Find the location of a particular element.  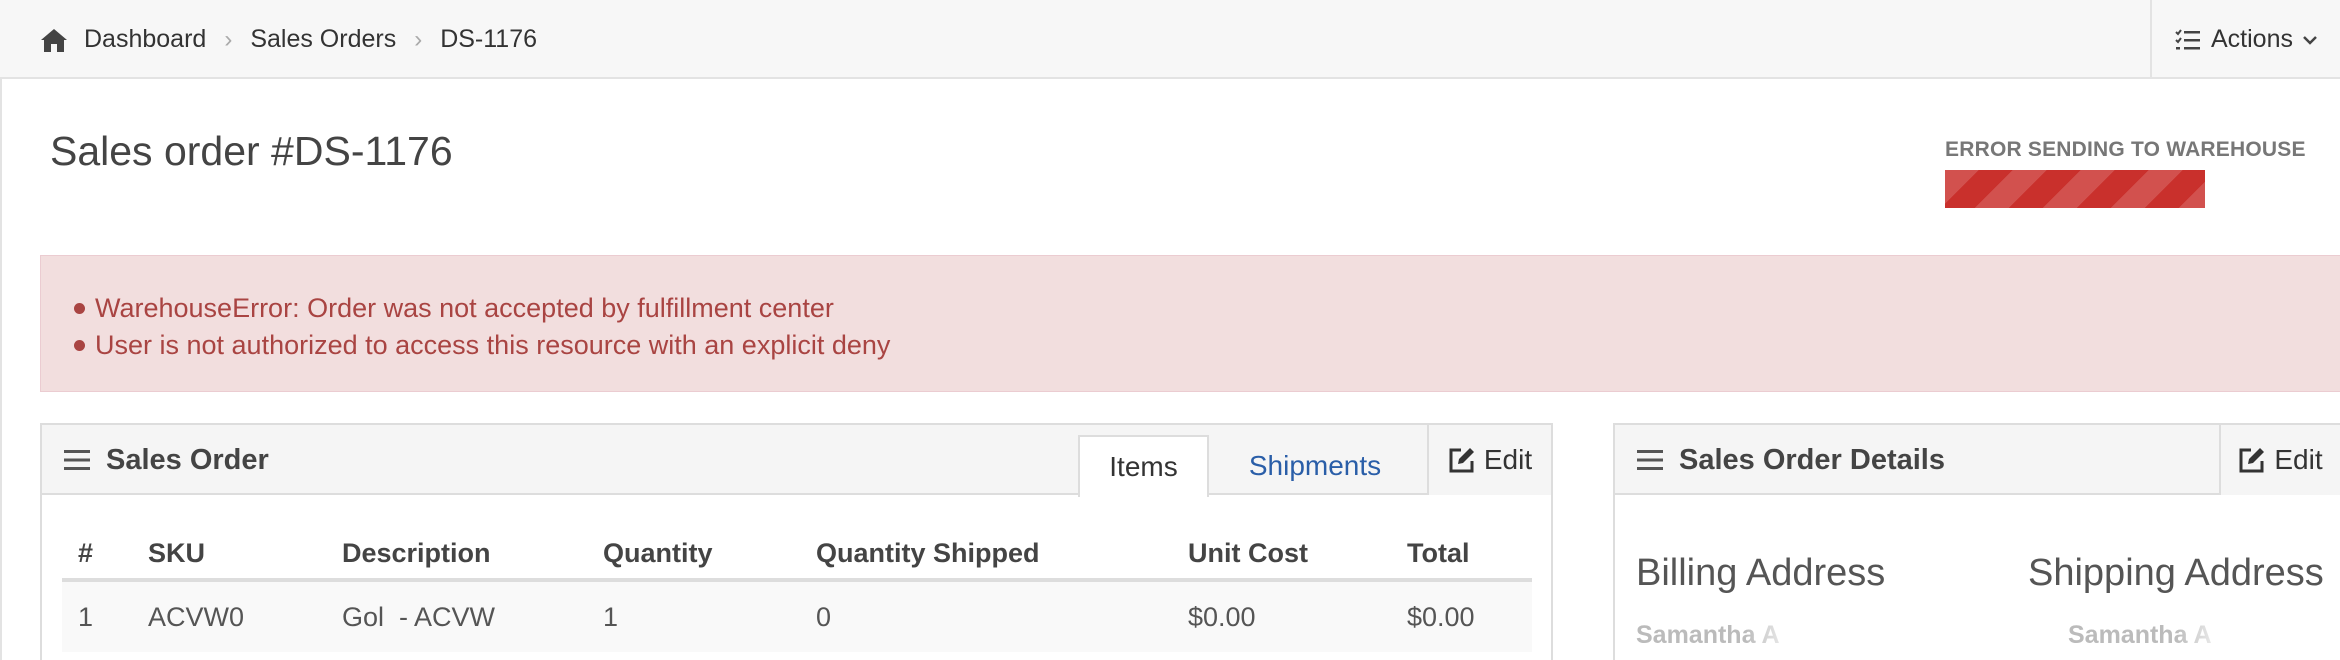

edit-sales-order-button: Edit is located at coordinates (1489, 460).